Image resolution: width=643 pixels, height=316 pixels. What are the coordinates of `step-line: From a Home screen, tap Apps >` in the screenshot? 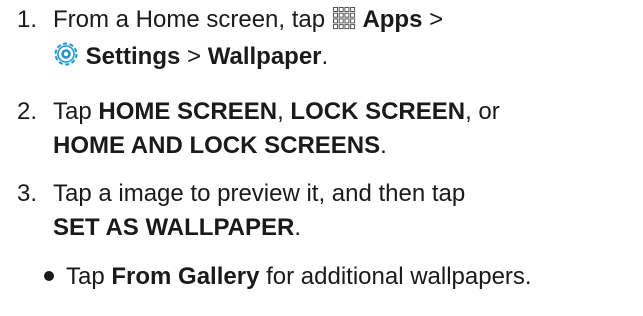 It's located at (345, 21).